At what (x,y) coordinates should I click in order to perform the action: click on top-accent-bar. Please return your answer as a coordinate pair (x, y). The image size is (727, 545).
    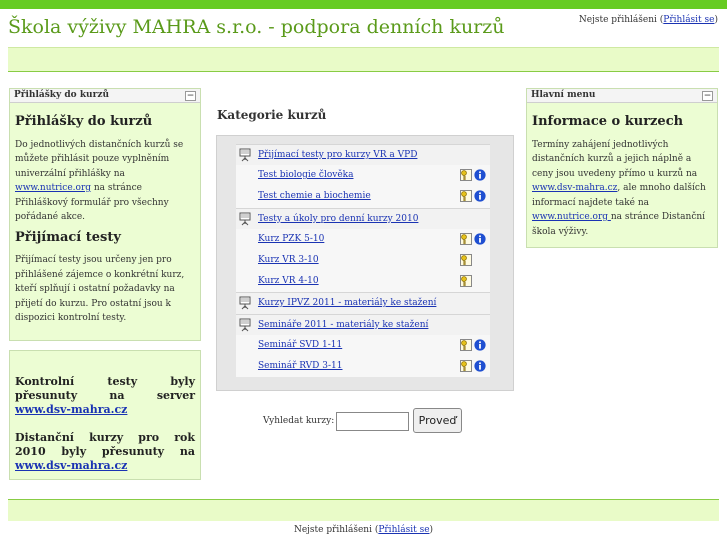
    Looking at the image, I should click on (363, 4).